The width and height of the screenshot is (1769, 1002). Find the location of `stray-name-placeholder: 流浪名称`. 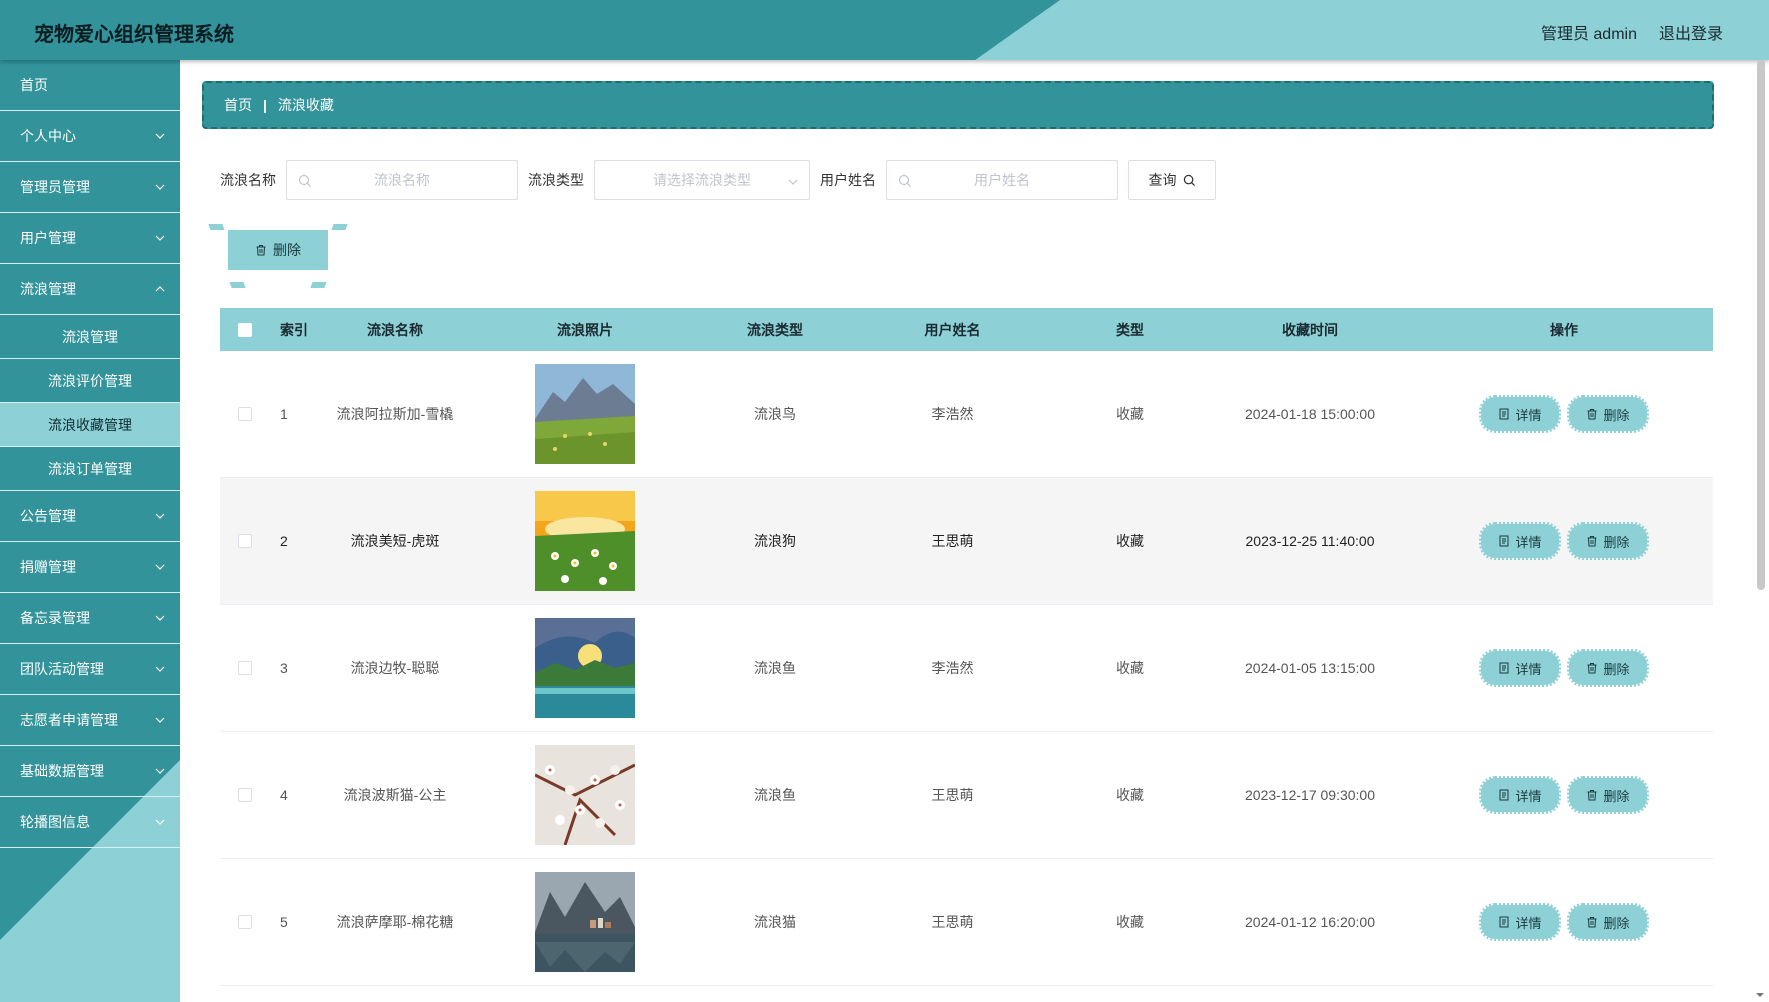

stray-name-placeholder: 流浪名称 is located at coordinates (402, 180).